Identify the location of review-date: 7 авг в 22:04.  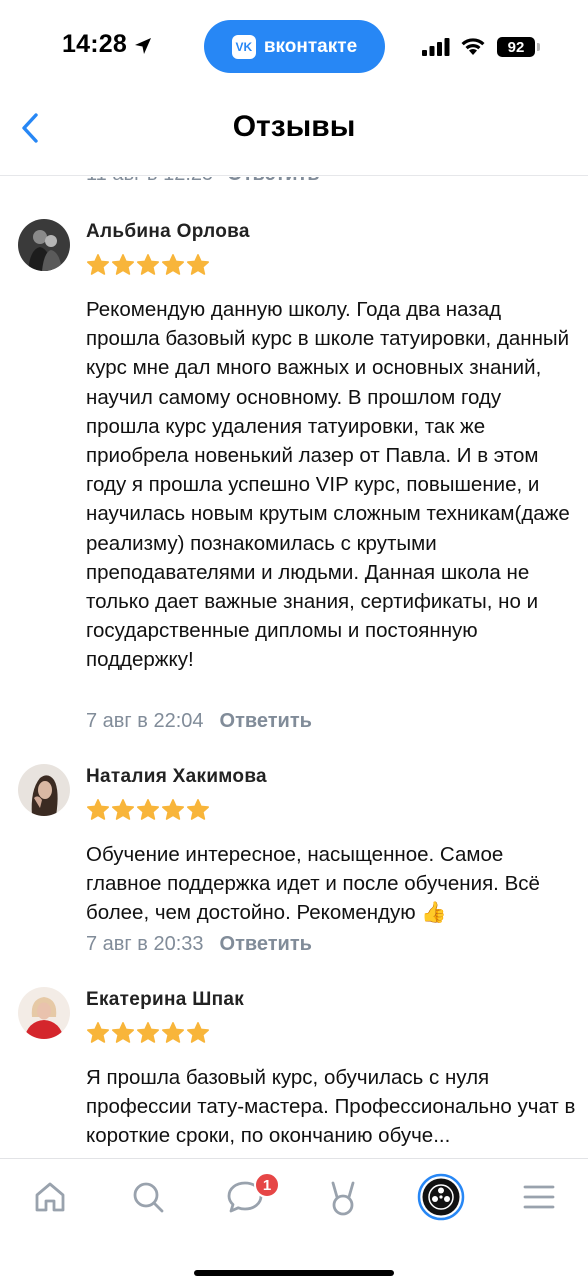
(145, 721).